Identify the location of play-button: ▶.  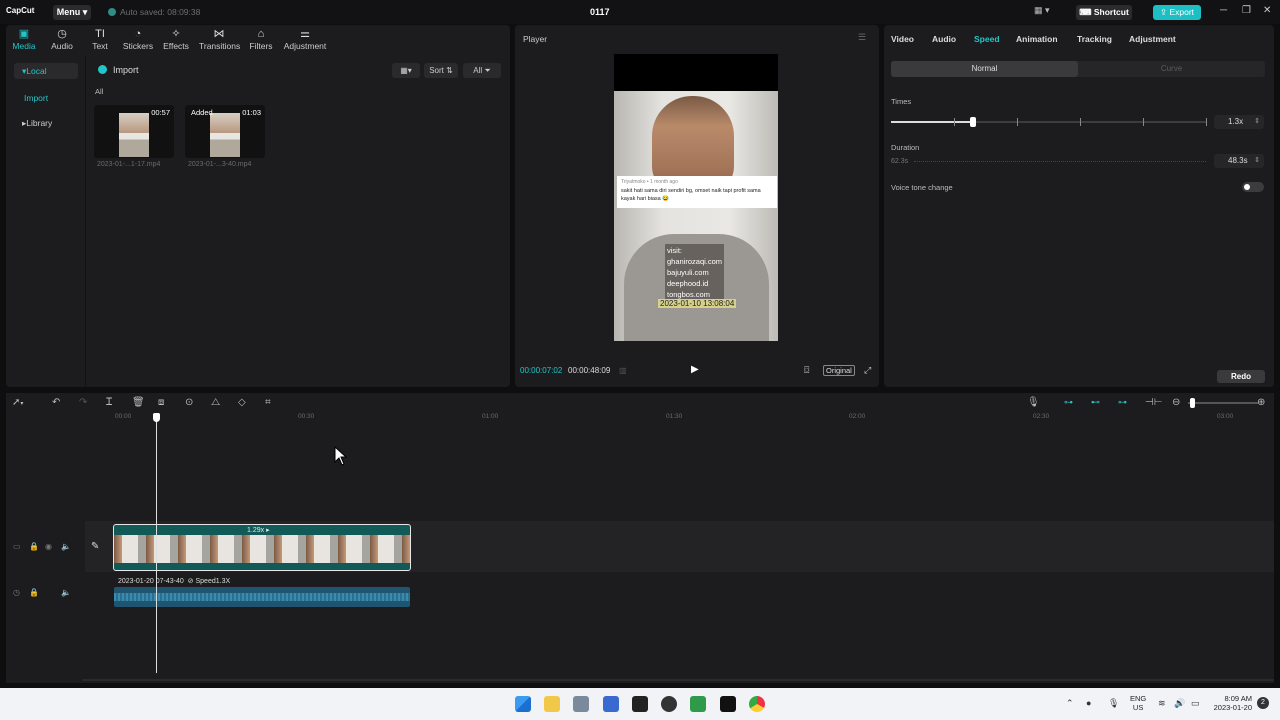
(695, 369).